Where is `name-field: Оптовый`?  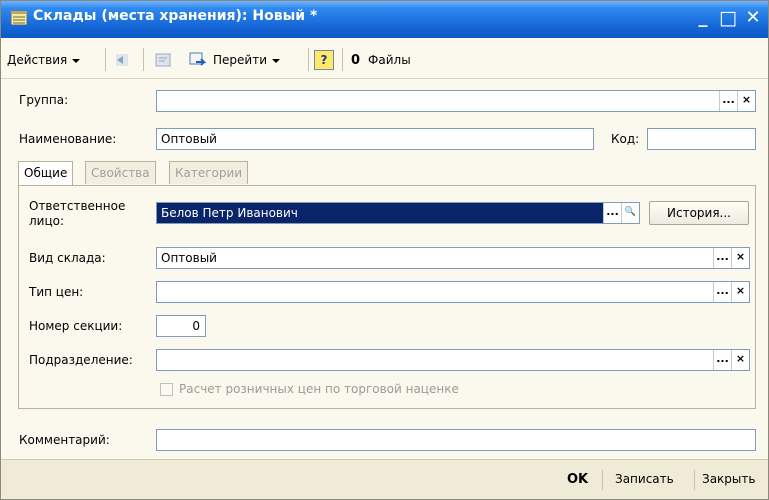 name-field: Оптовый is located at coordinates (375, 139).